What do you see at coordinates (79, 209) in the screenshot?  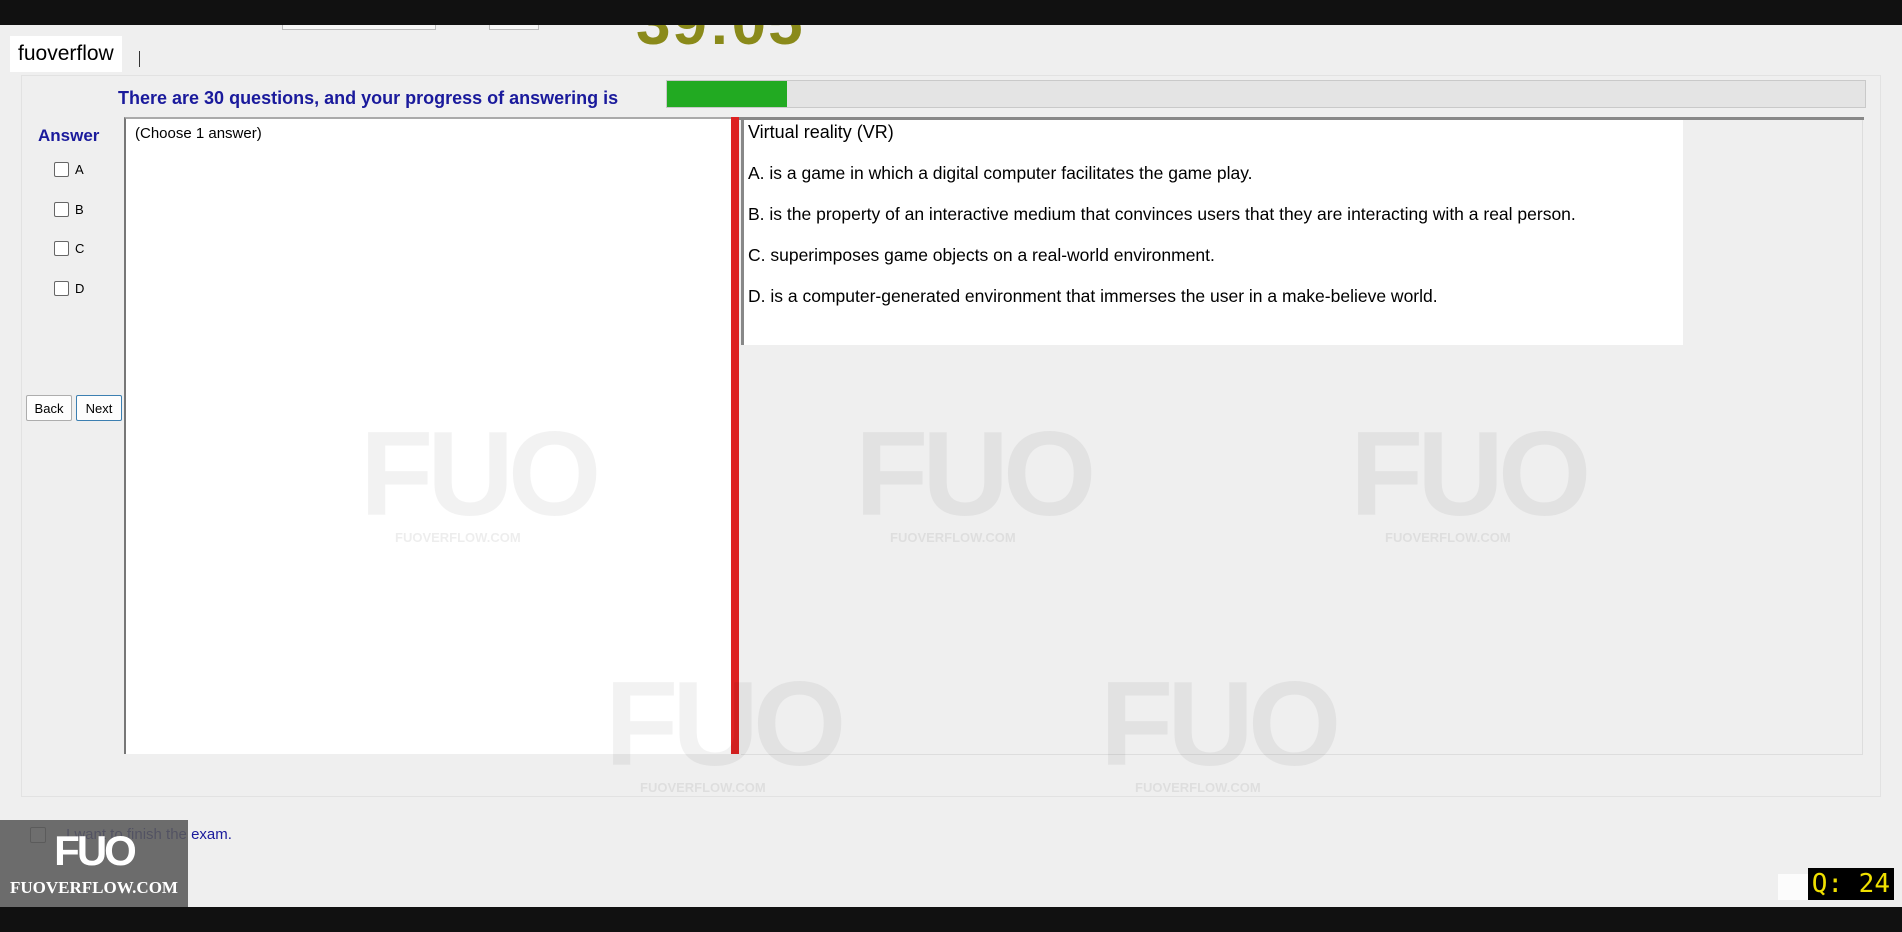 I see `option-label: B` at bounding box center [79, 209].